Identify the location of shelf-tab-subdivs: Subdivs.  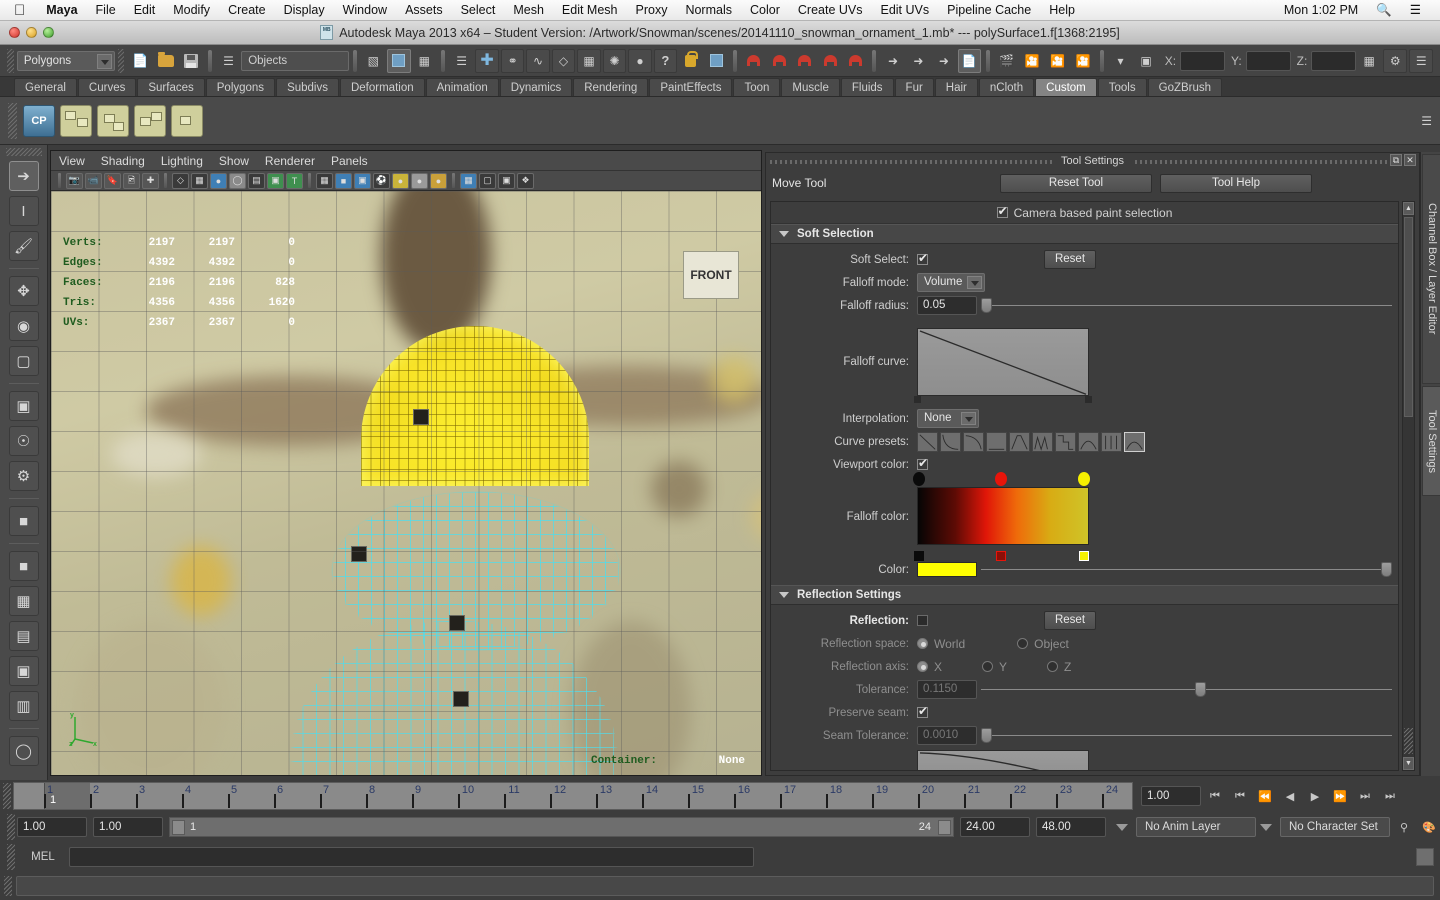
(307, 87).